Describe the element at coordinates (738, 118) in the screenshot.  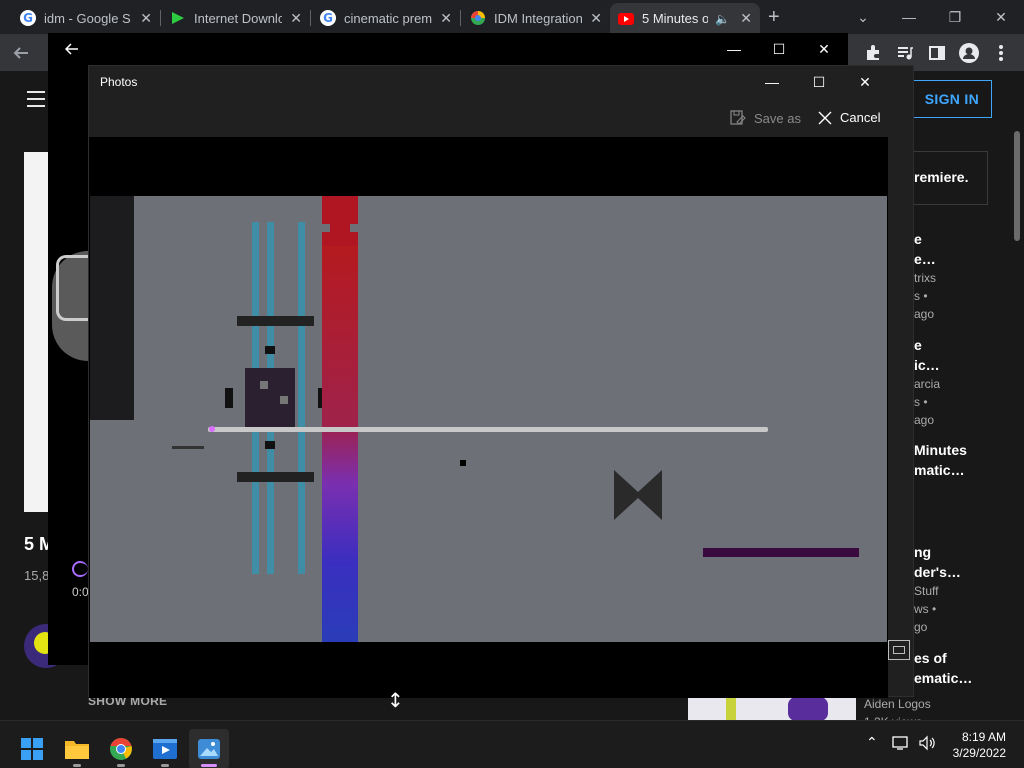
I see `save-as-icon` at that location.